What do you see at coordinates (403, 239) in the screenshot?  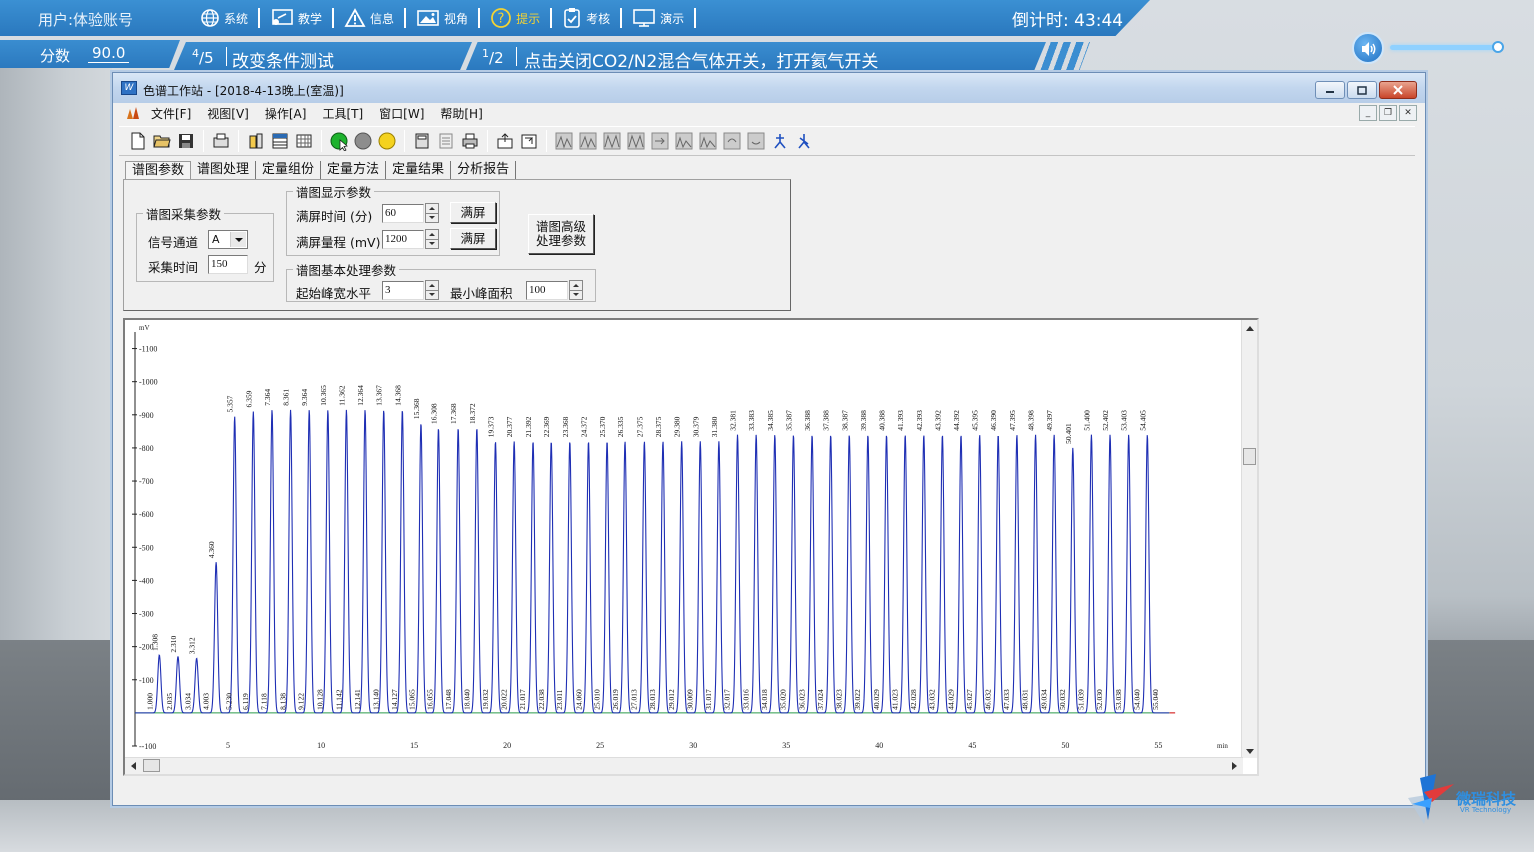 I see `full-range-input: 1200` at bounding box center [403, 239].